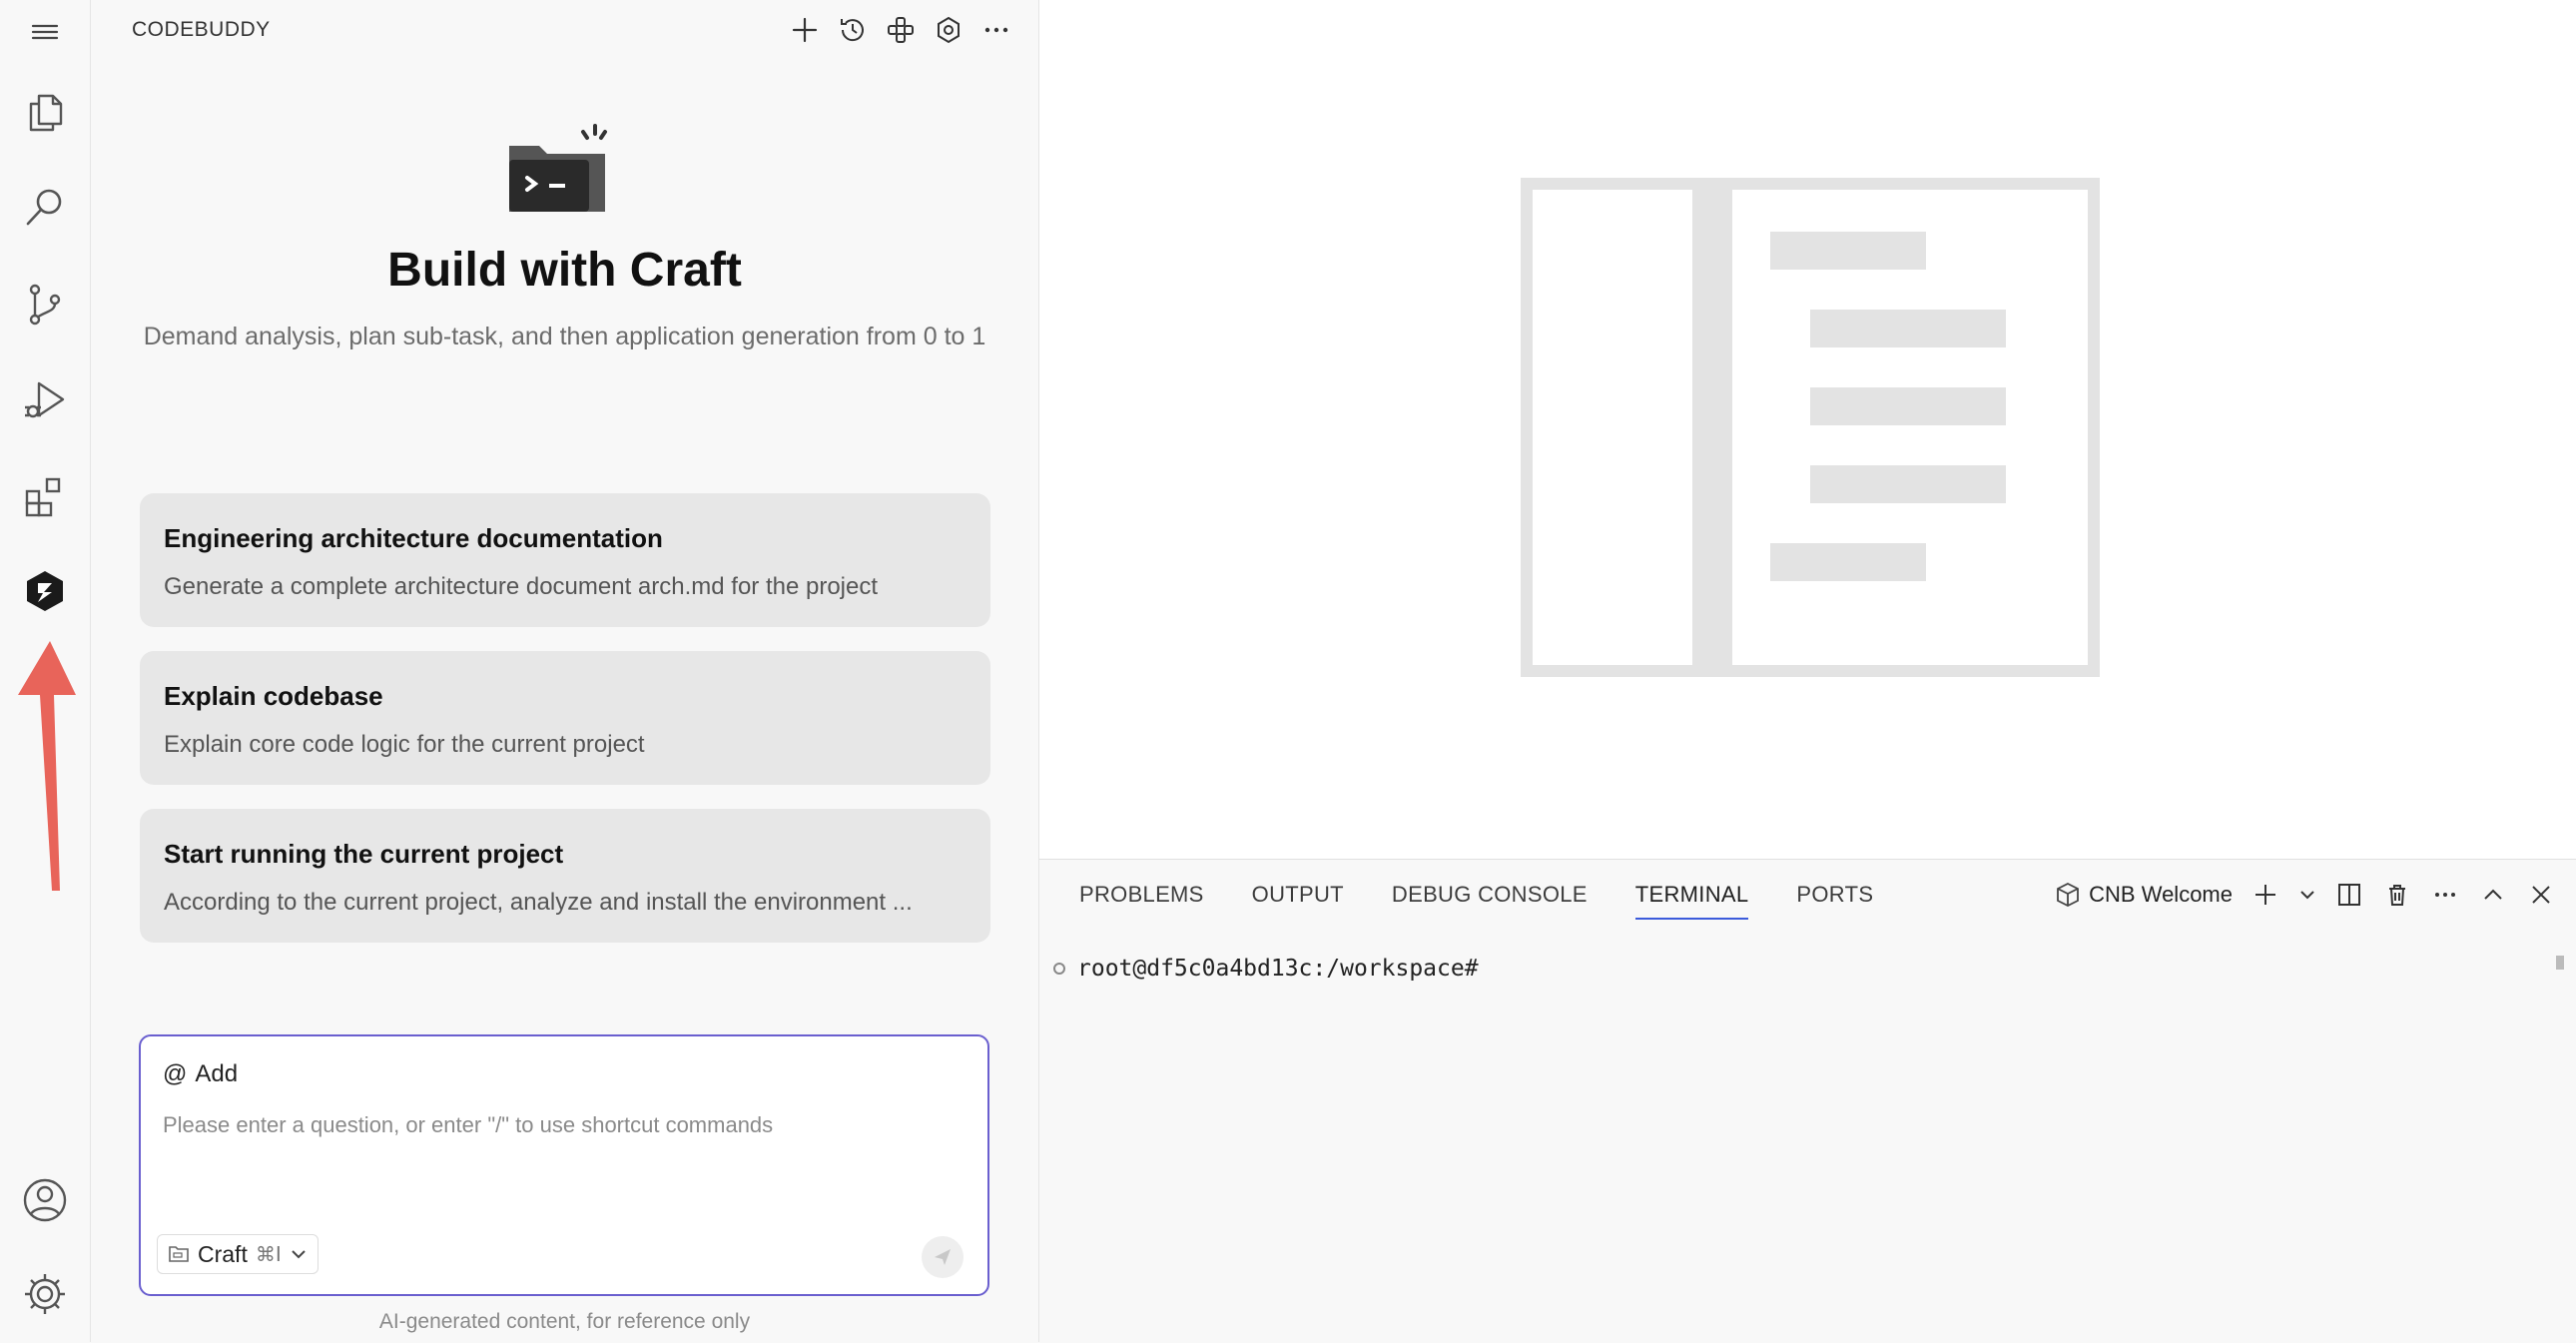 This screenshot has width=2576, height=1343. I want to click on at-icon: @, so click(175, 1073).